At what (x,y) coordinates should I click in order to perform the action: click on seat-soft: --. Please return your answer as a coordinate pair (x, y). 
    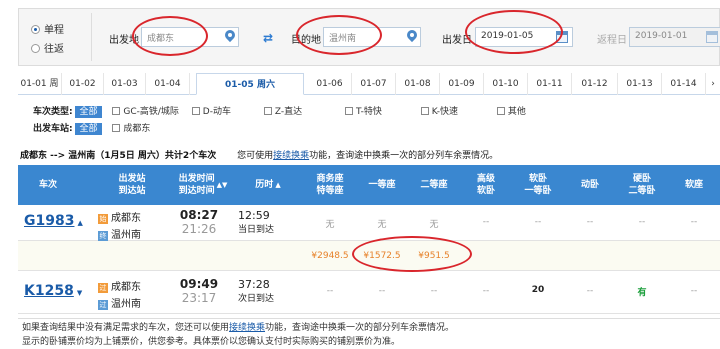
    Looking at the image, I should click on (538, 222).